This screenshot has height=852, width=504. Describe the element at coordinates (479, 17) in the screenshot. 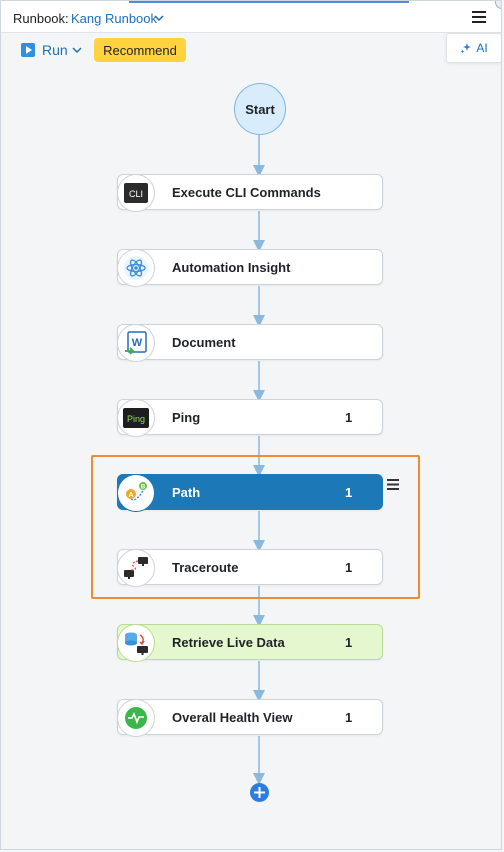

I see `hamburger-menu-icon` at that location.